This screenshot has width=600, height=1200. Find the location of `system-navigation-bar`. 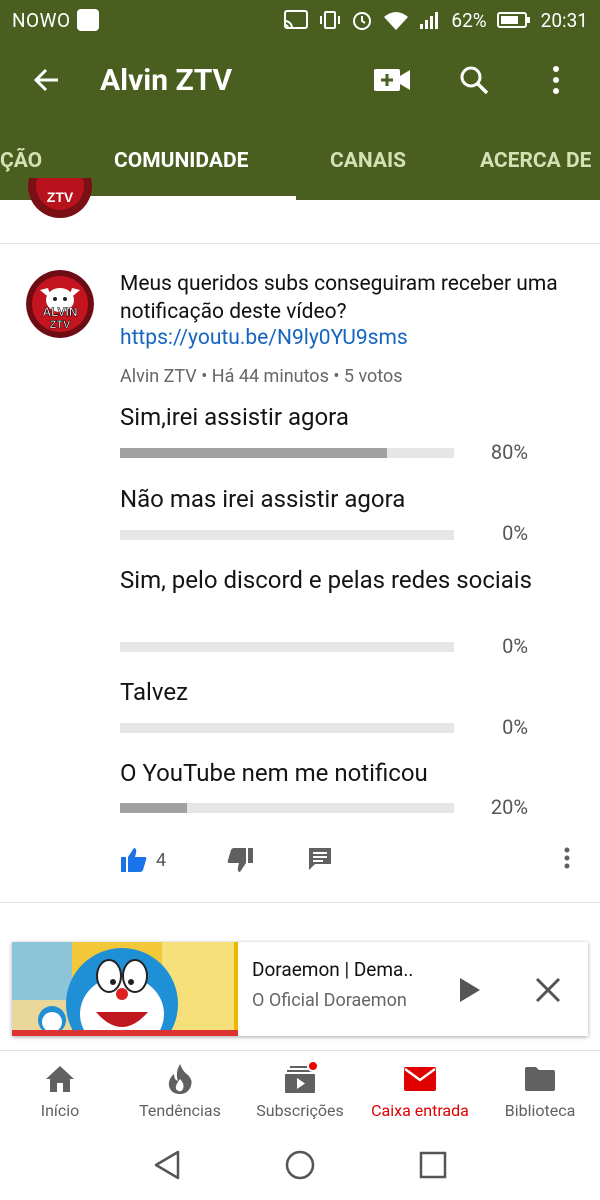

system-navigation-bar is located at coordinates (300, 1165).